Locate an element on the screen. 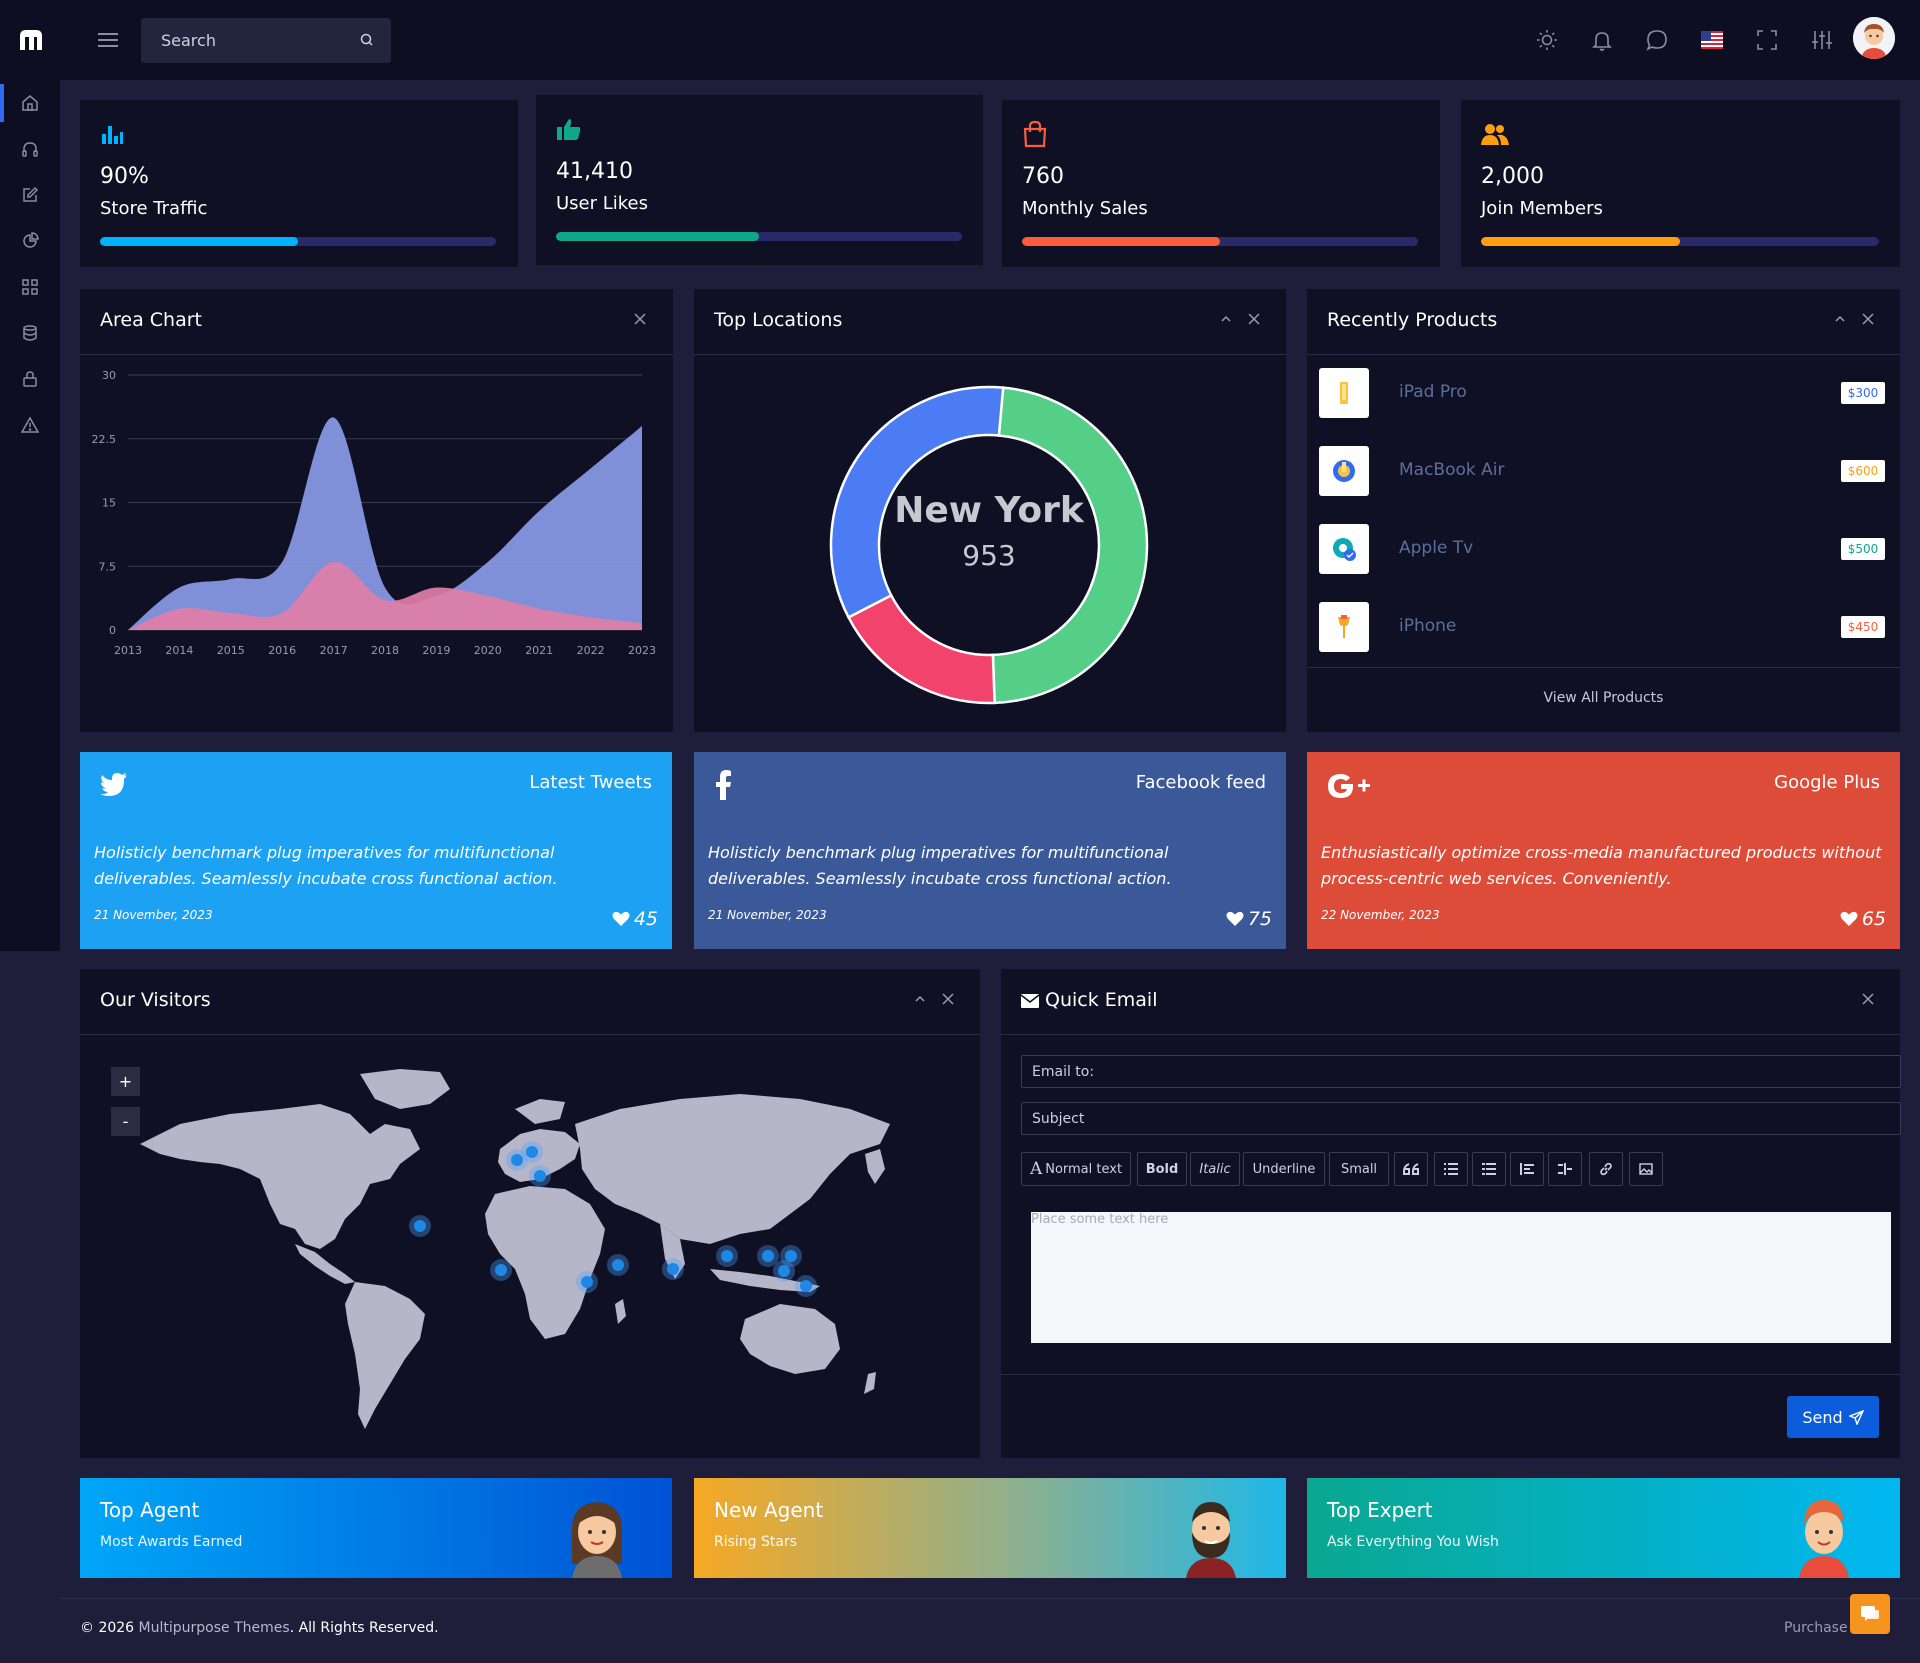  card-title: Quick Email is located at coordinates (1101, 1000).